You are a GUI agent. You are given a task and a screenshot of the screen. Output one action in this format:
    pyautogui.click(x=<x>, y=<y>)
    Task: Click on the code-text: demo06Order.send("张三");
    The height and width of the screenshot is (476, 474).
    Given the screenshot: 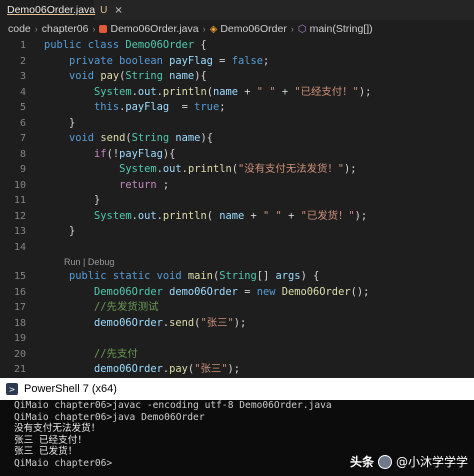 What is the action you would take?
    pyautogui.click(x=145, y=324)
    